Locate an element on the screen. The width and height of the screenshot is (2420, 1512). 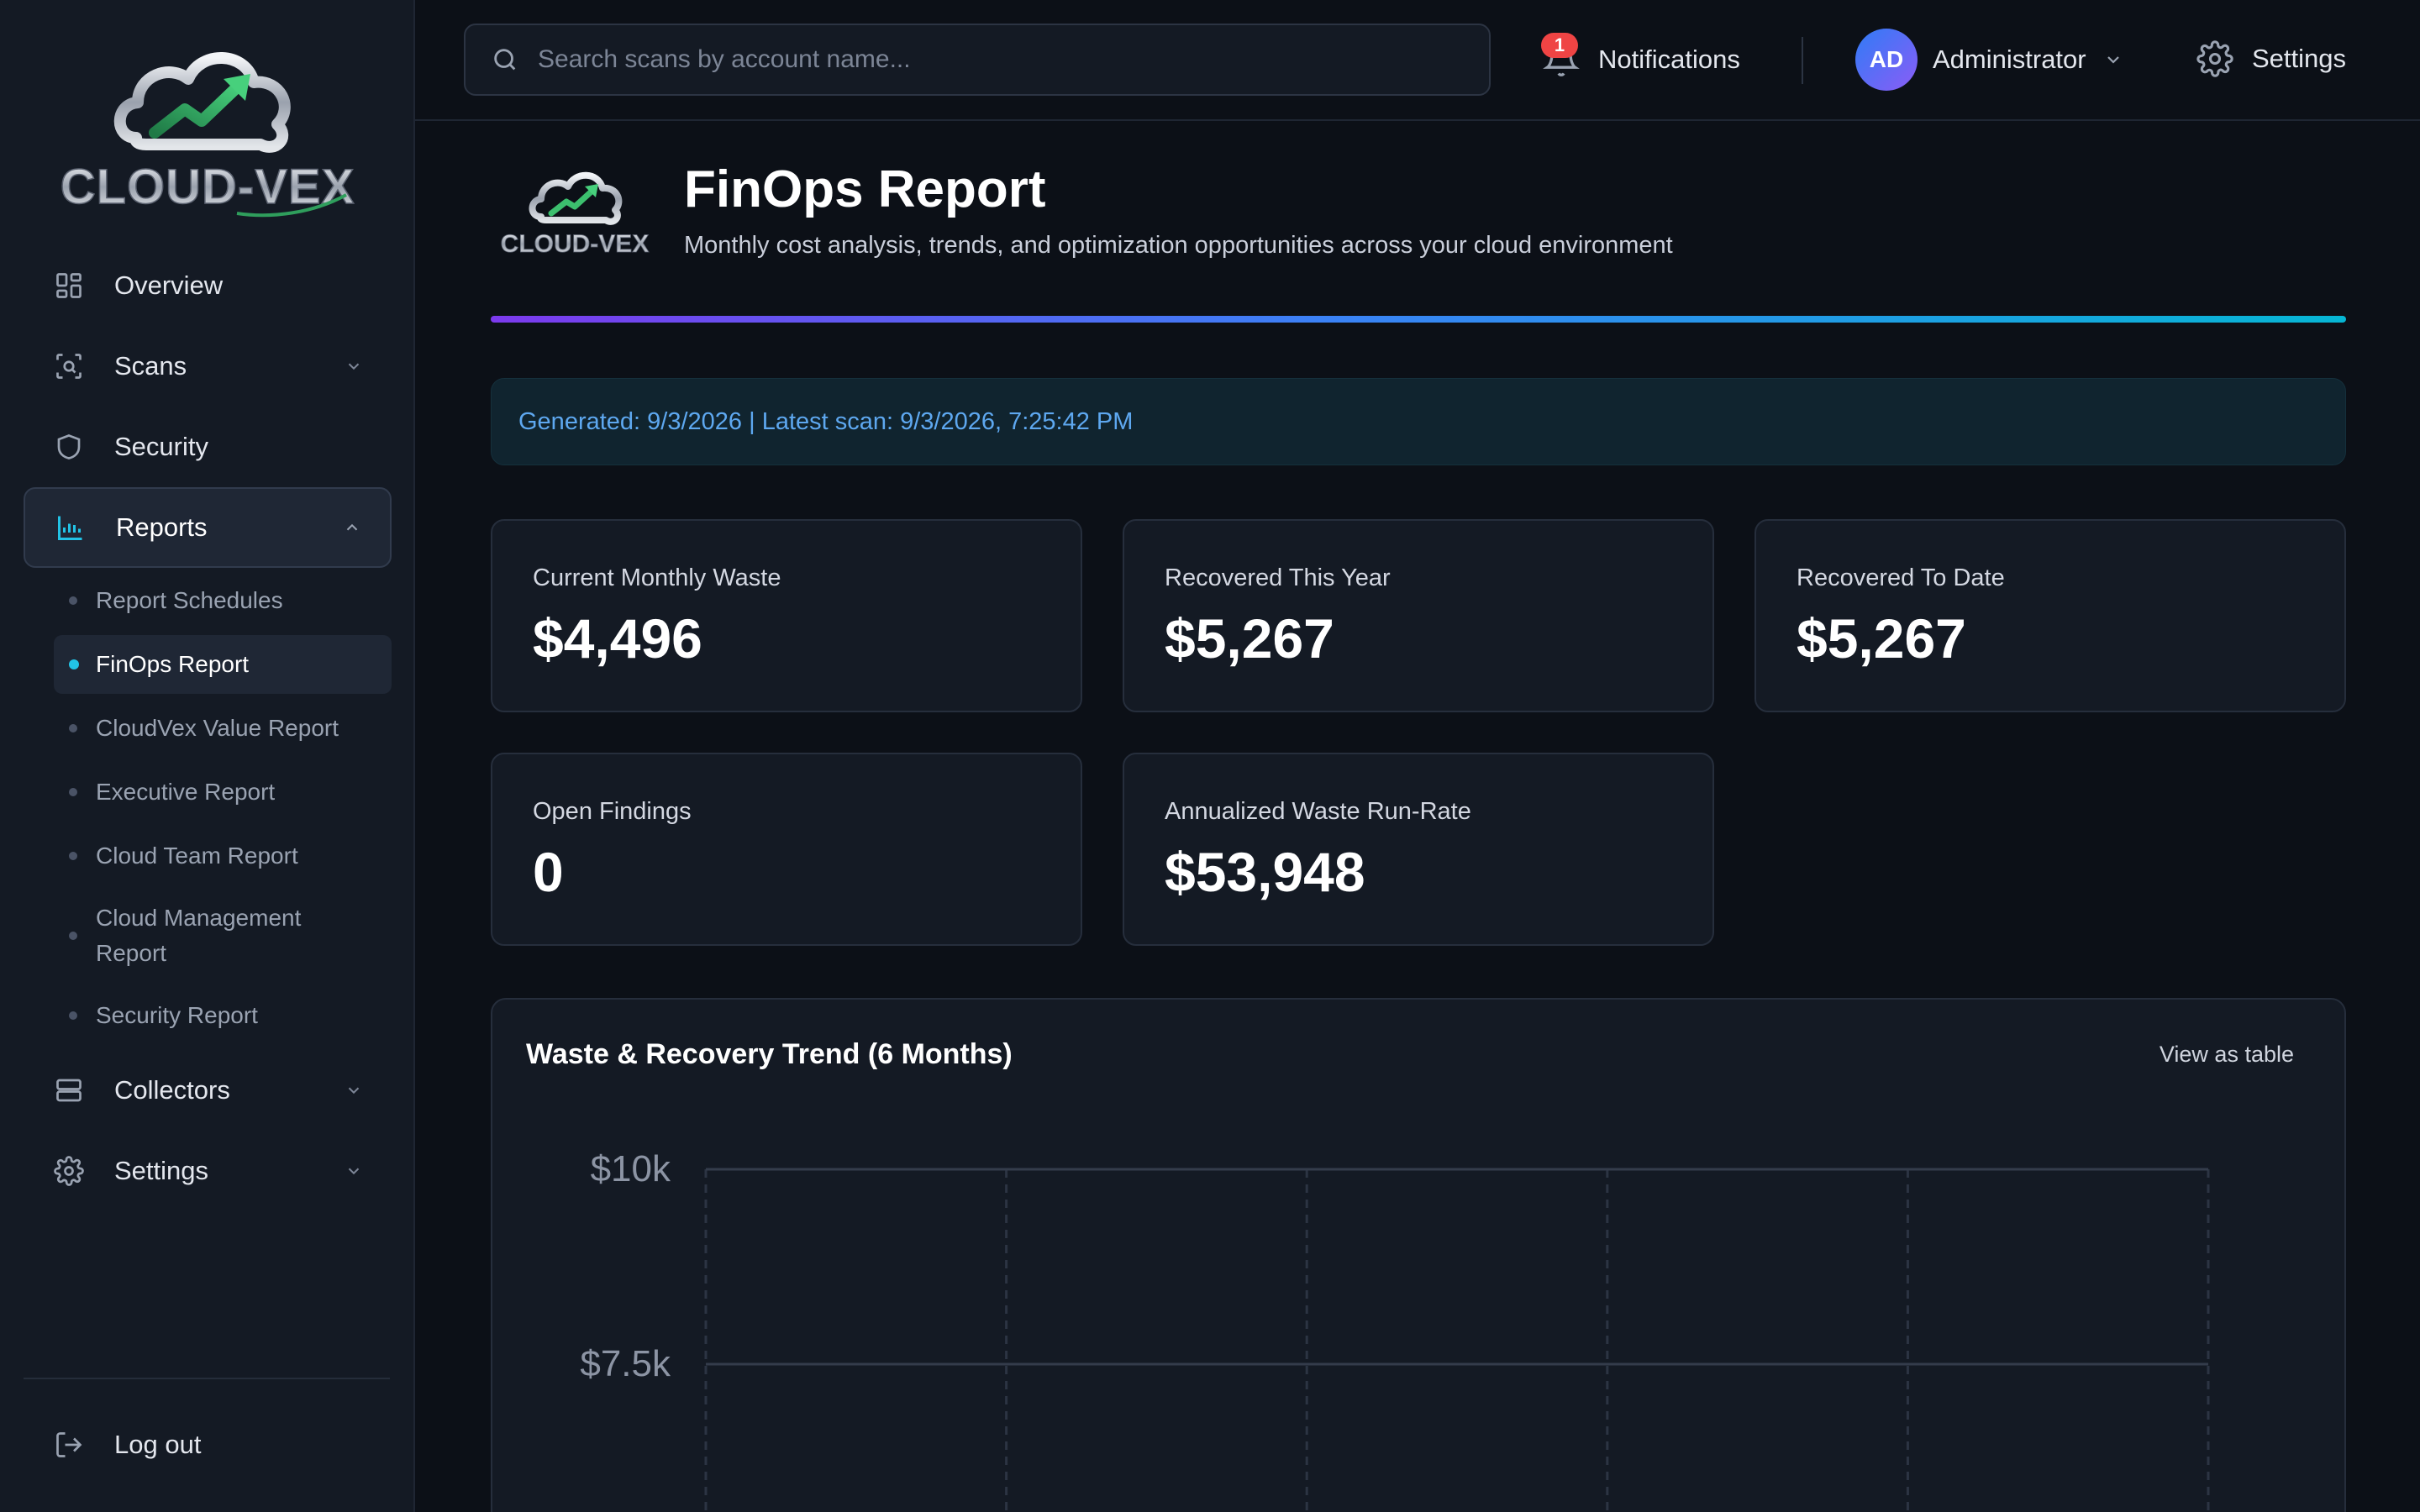
avatar: AD is located at coordinates (1886, 60).